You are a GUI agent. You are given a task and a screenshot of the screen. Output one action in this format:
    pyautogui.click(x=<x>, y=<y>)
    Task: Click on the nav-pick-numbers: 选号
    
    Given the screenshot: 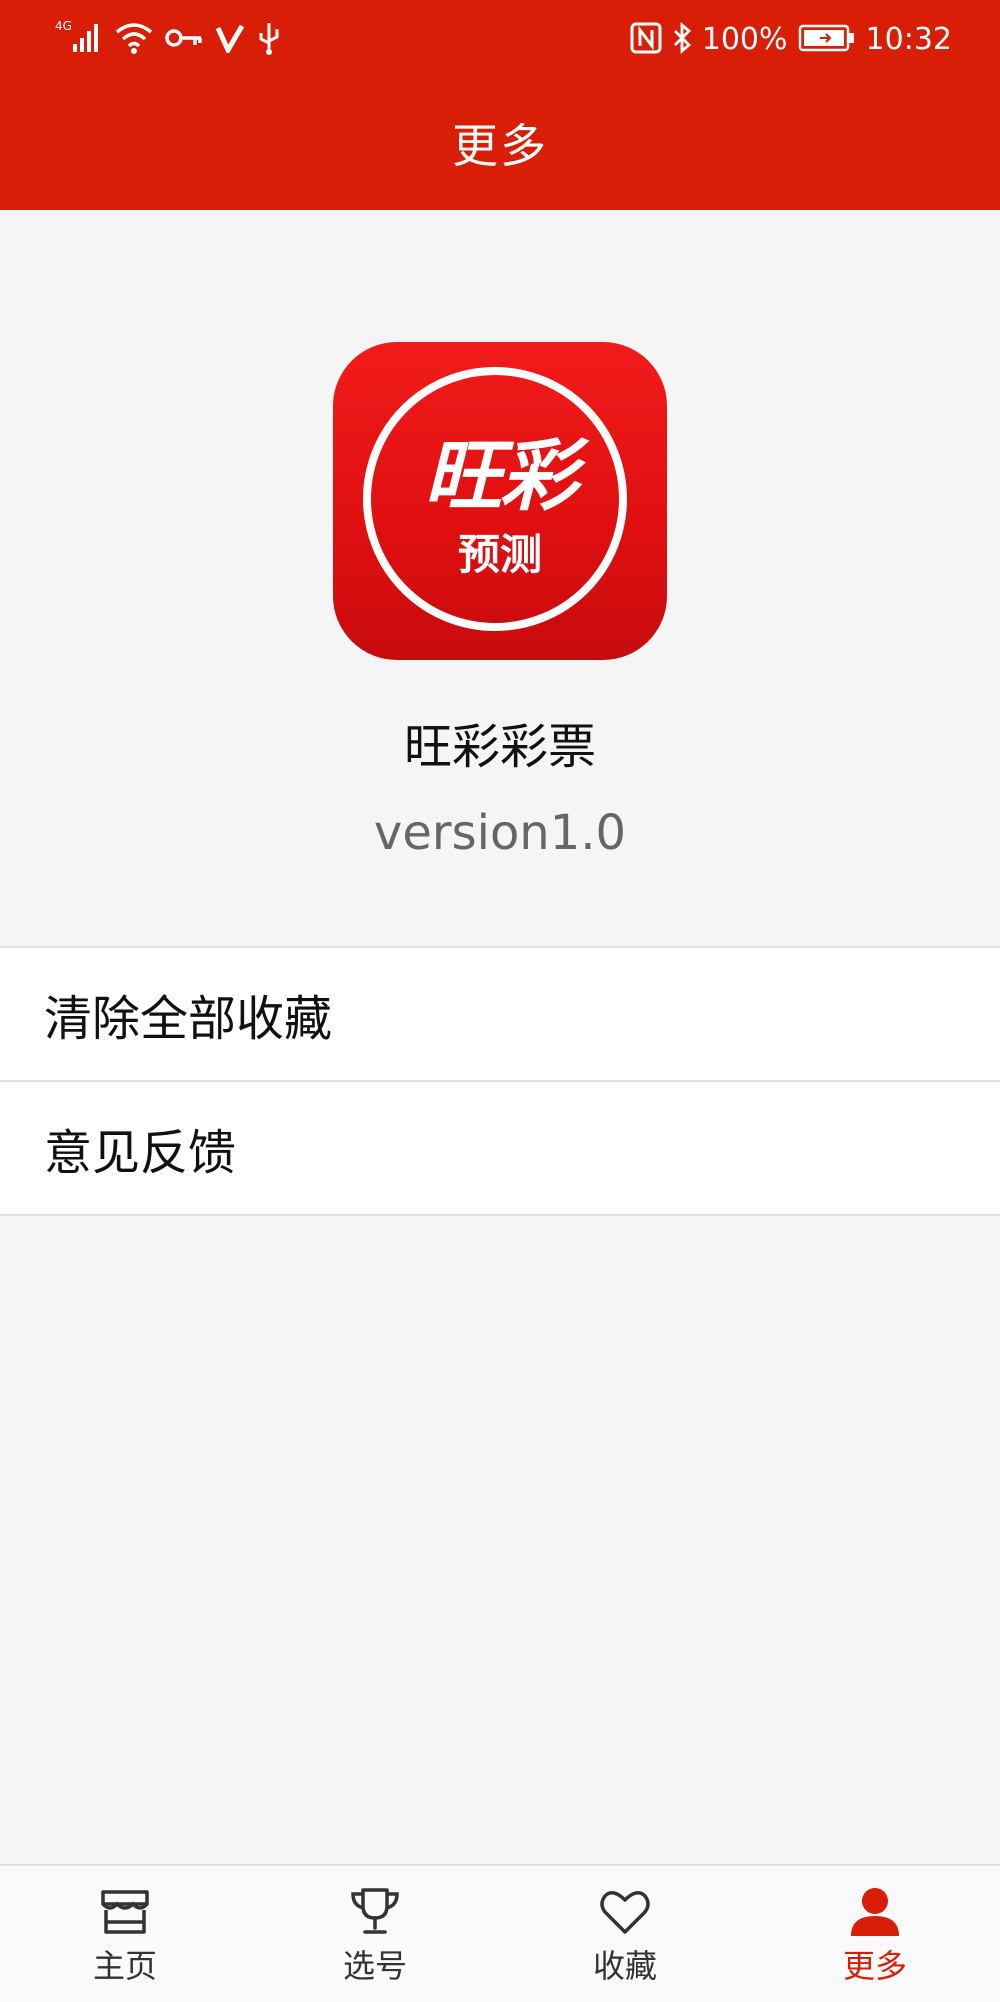 What is the action you would take?
    pyautogui.click(x=375, y=1934)
    